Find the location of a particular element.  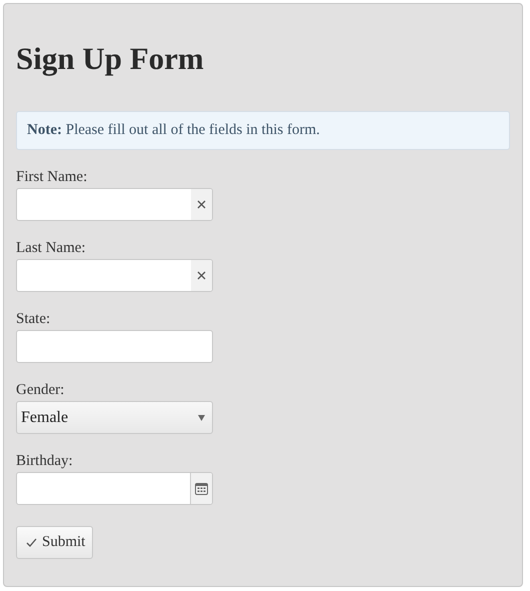

calendar-icon is located at coordinates (201, 488).